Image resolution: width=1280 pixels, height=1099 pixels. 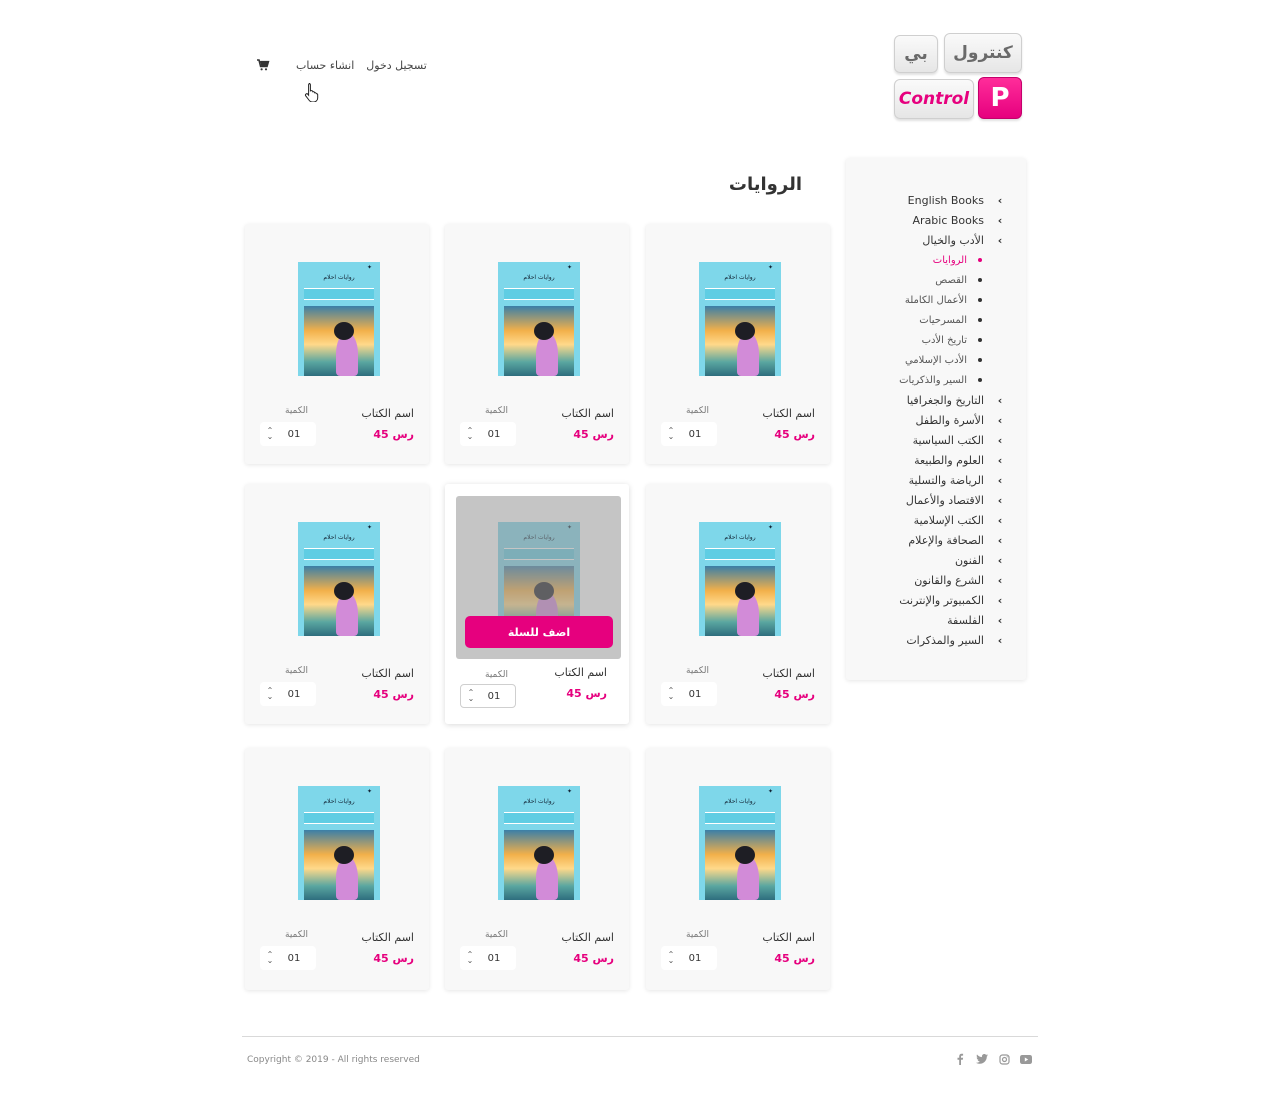 I want to click on sidebar-item: الصحافة والإعلام ‹, so click(x=929, y=540).